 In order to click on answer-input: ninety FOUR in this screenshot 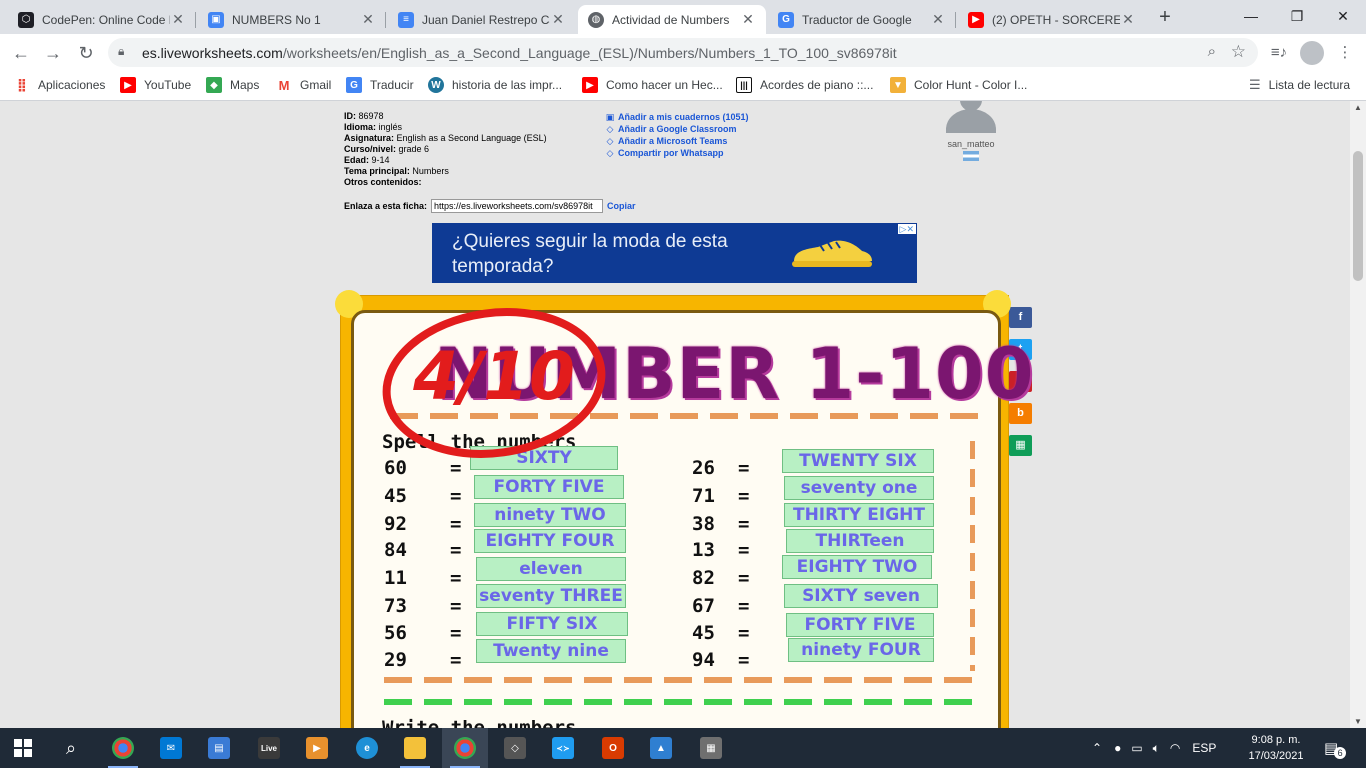, I will do `click(861, 650)`.